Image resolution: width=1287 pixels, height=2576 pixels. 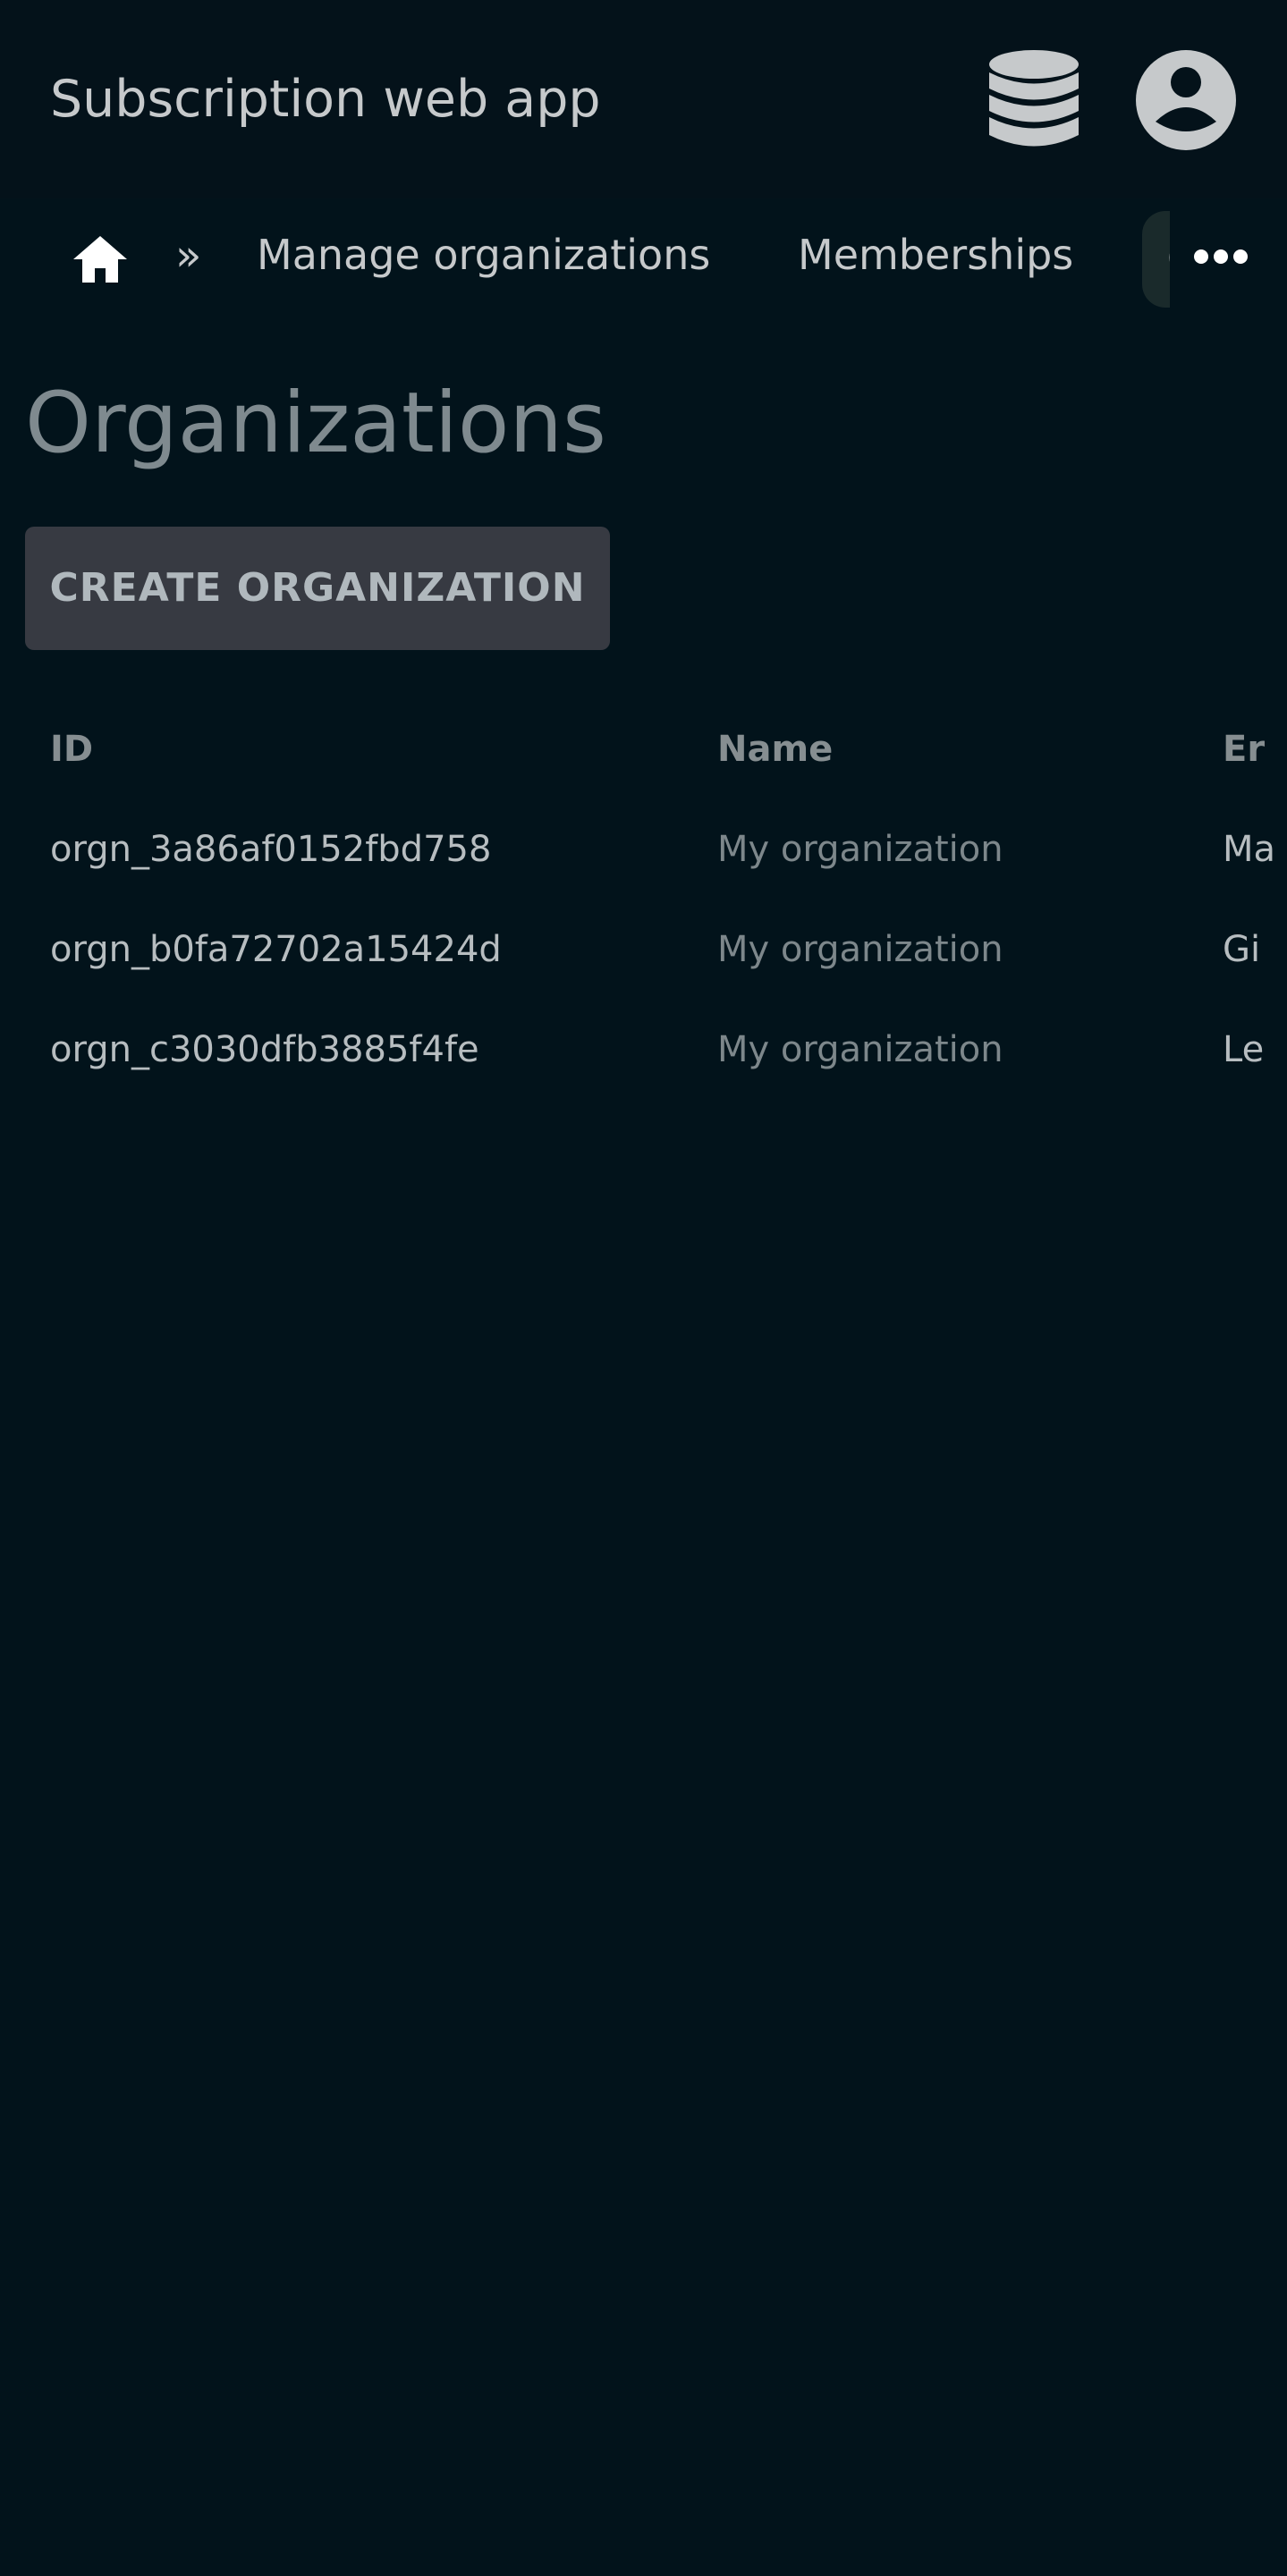 I want to click on row-id: orgn_3a86af0152fbd758, so click(x=271, y=849).